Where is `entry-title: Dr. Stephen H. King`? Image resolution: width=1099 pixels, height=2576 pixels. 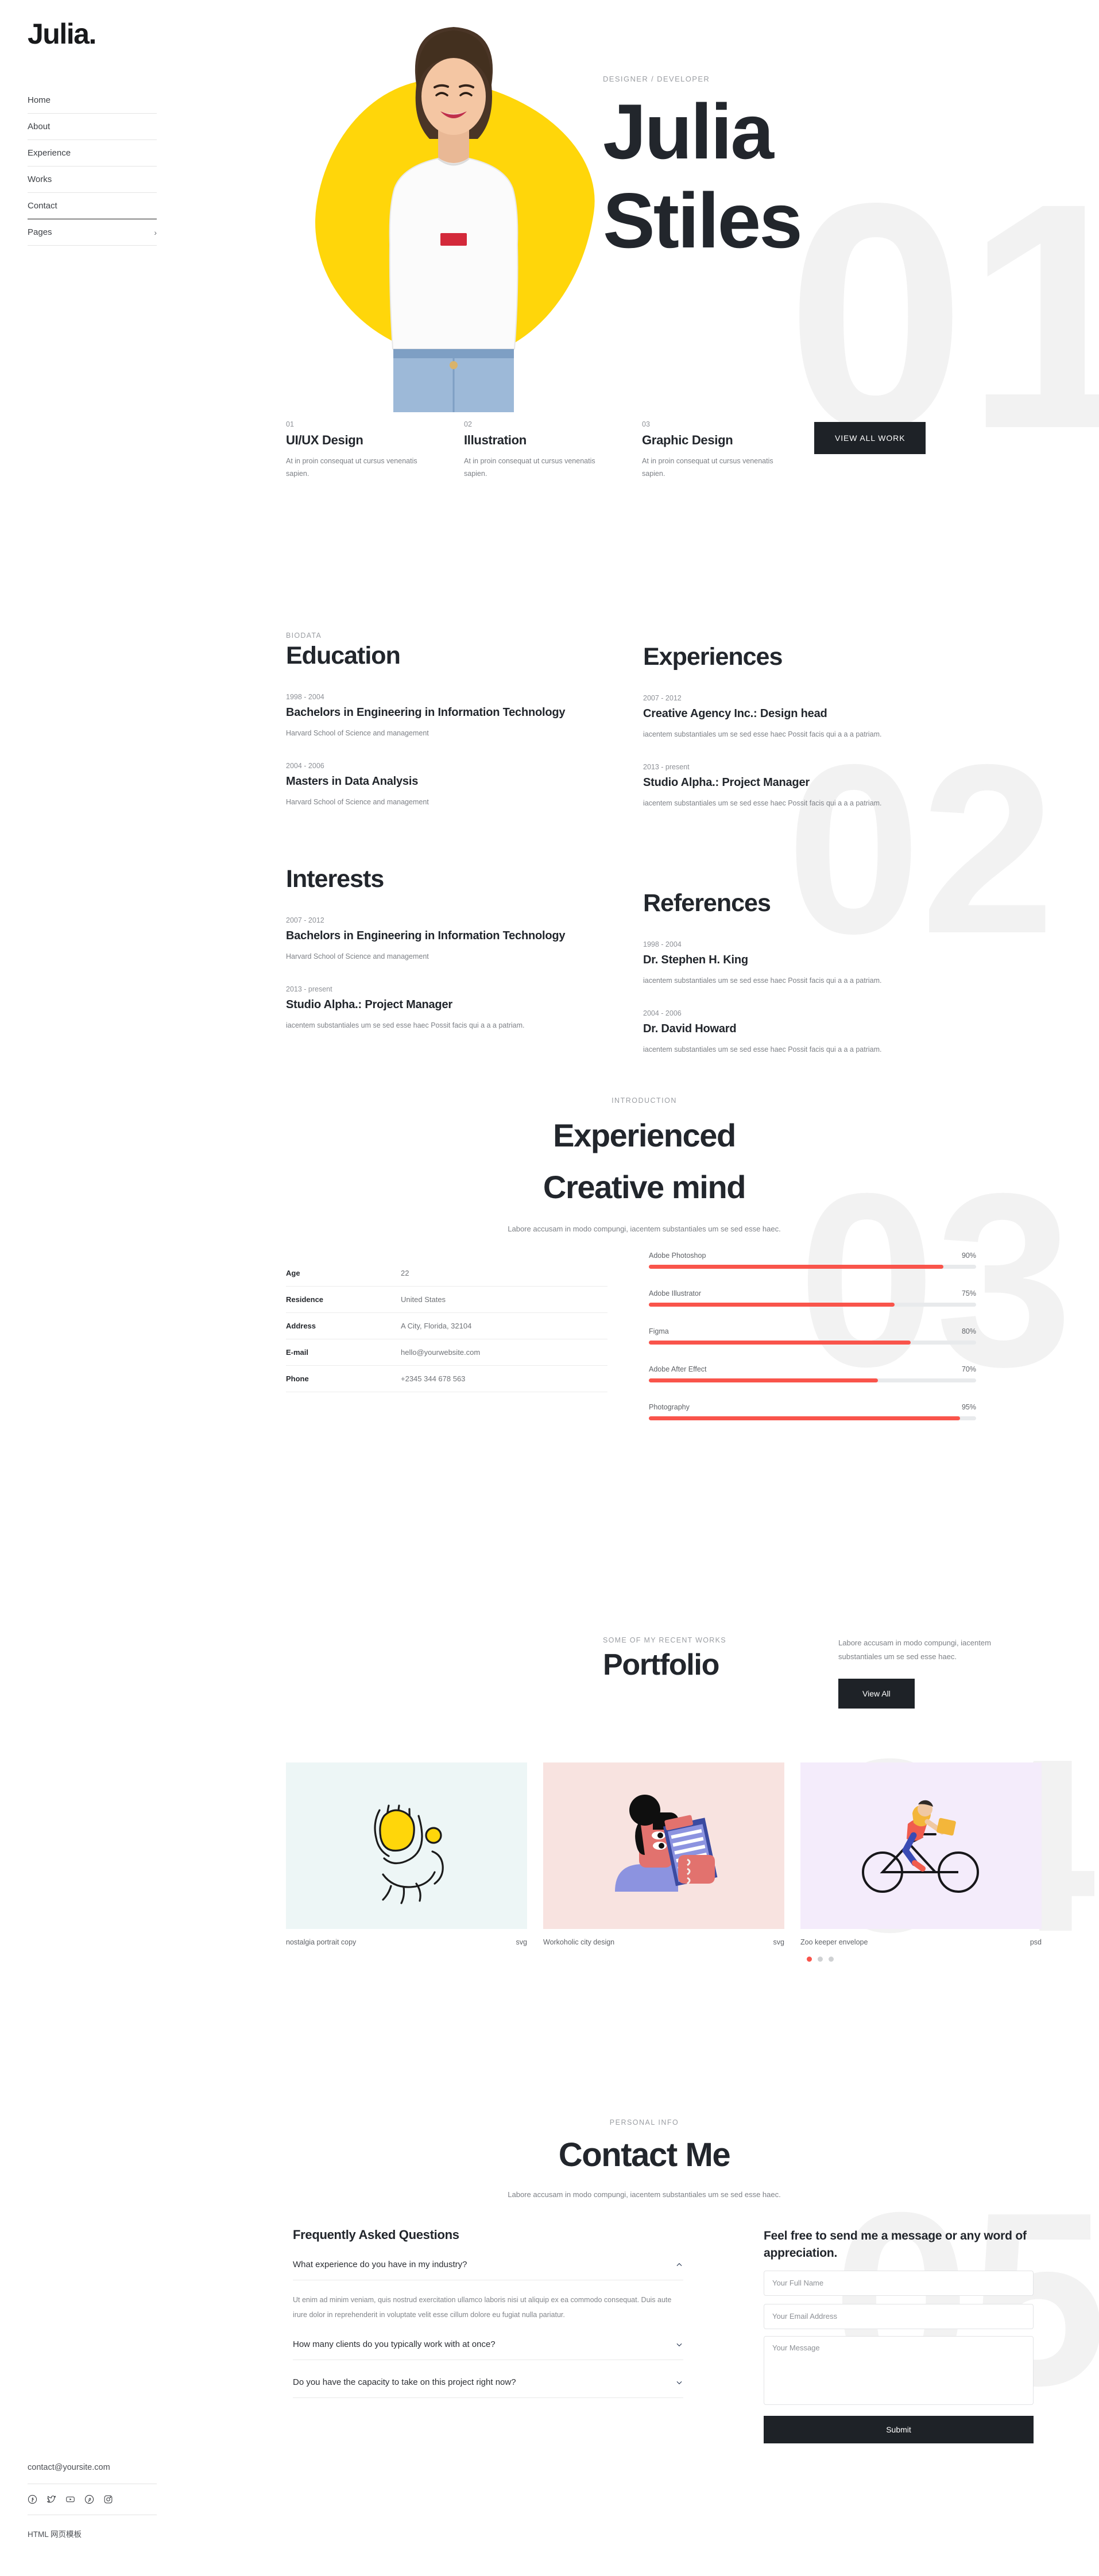
entry-title: Dr. Stephen H. King is located at coordinates (695, 960).